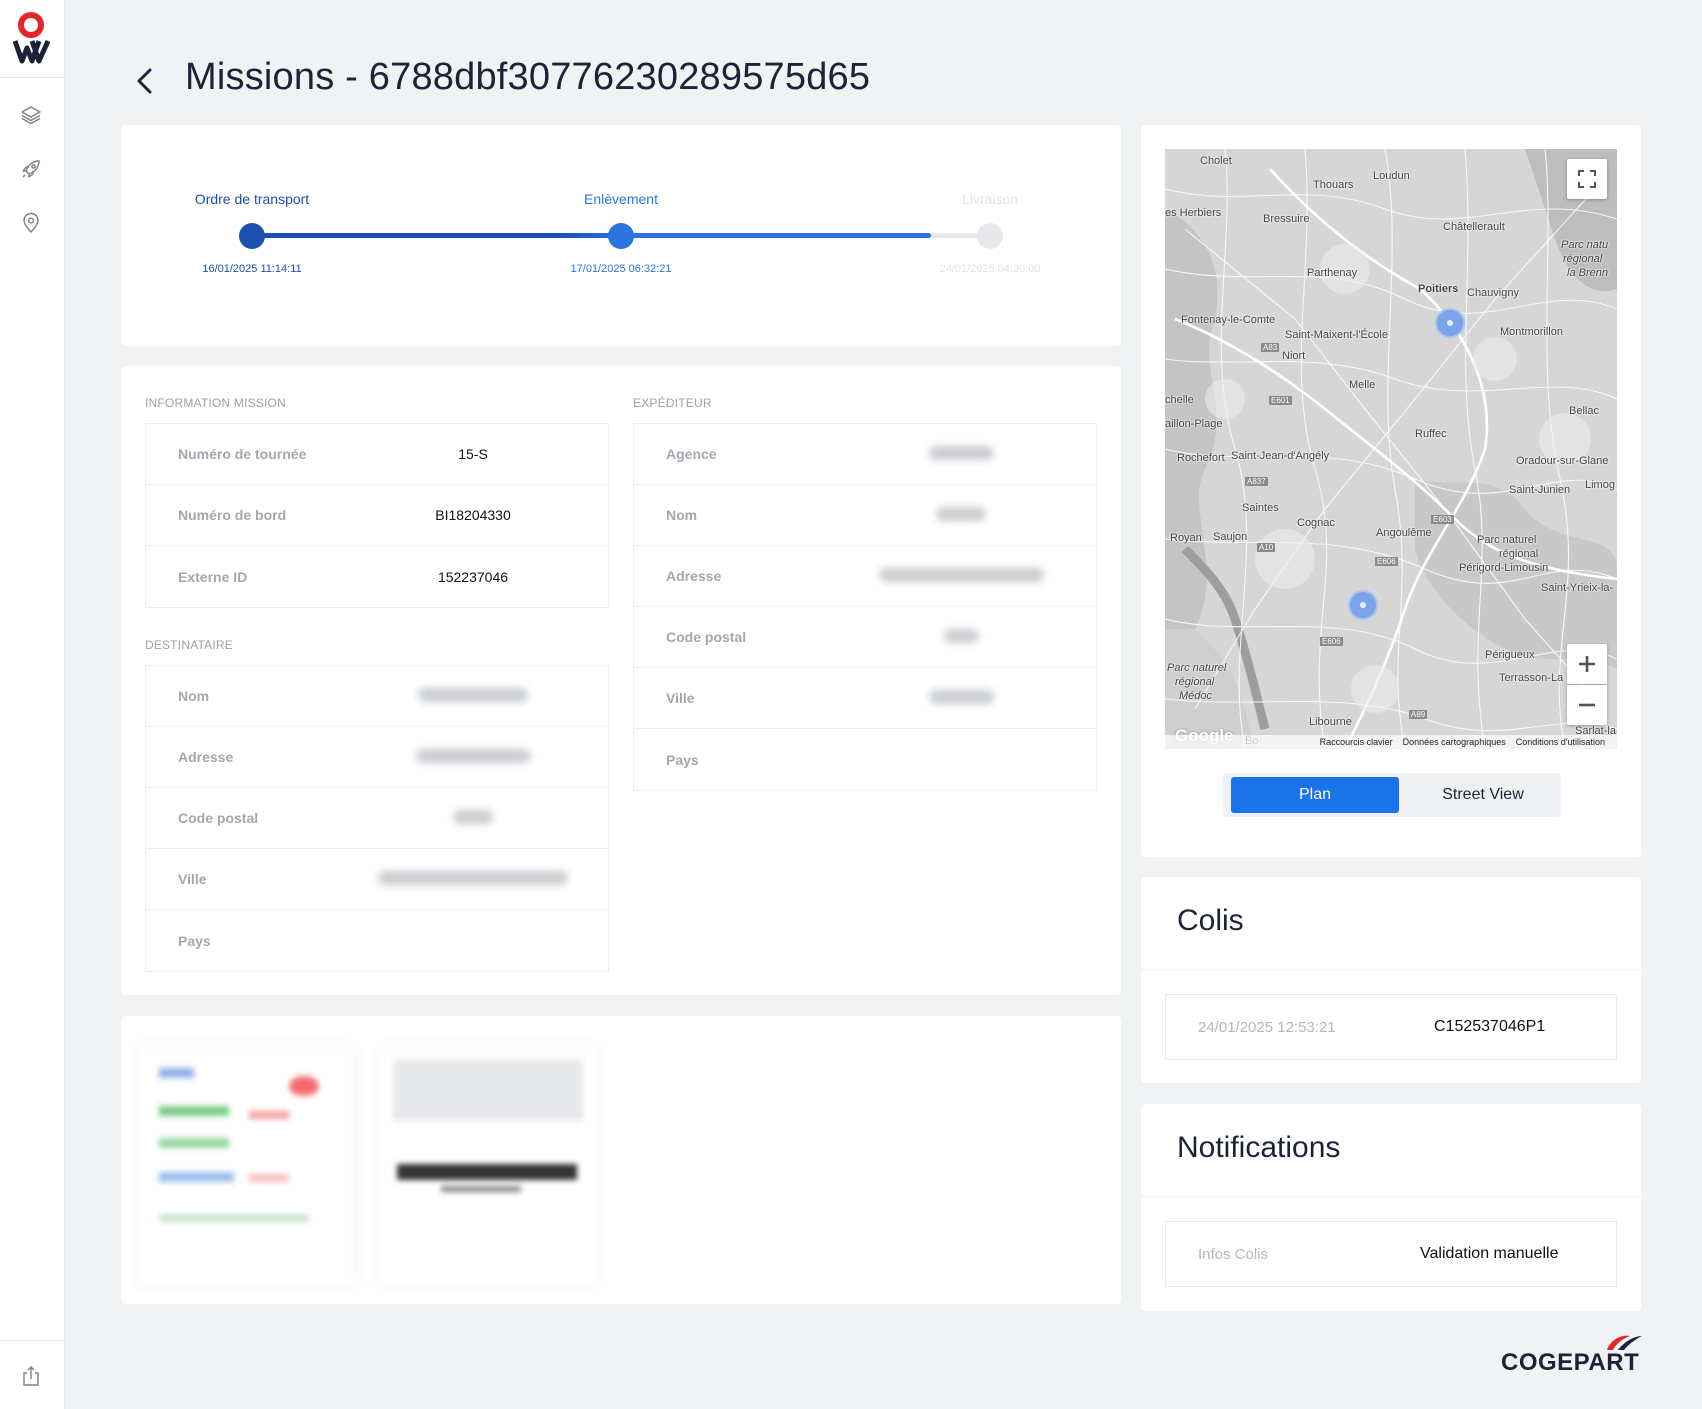 Image resolution: width=1702 pixels, height=1409 pixels. I want to click on step-date-ordre: 16/01/2025 11:14:11, so click(252, 269).